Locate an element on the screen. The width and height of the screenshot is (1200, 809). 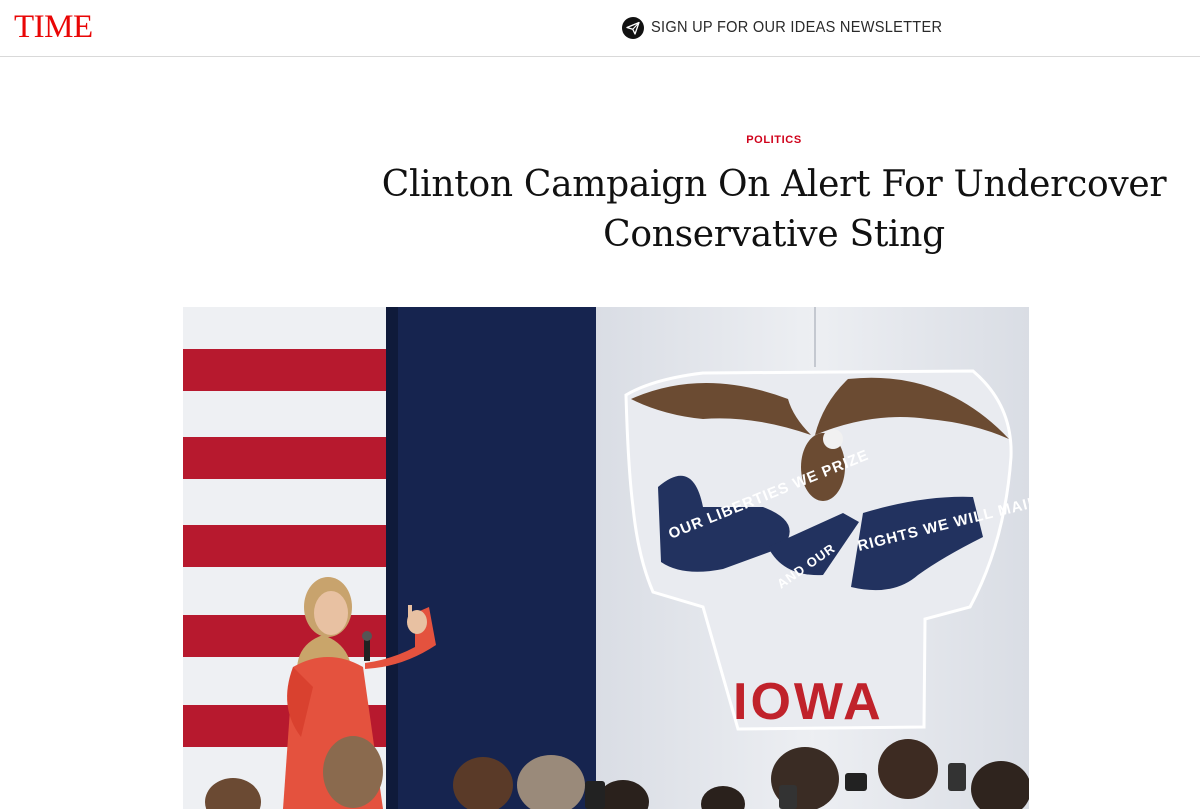
newsletter-signup-label: SIGN UP FOR OUR IDEAS NEWSLETTER is located at coordinates (797, 27).